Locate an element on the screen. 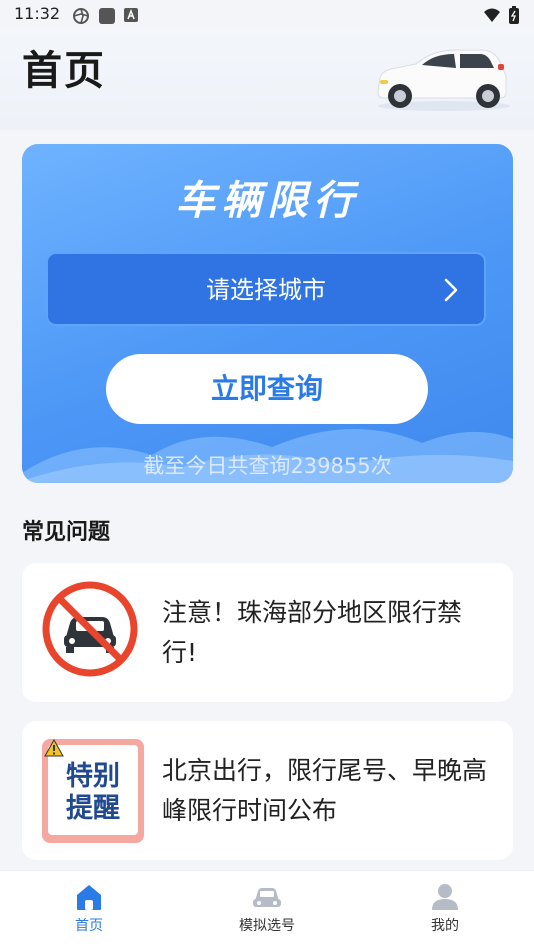 Image resolution: width=534 pixels, height=951 pixels. tab-simulate-label: 模拟选号 is located at coordinates (267, 926).